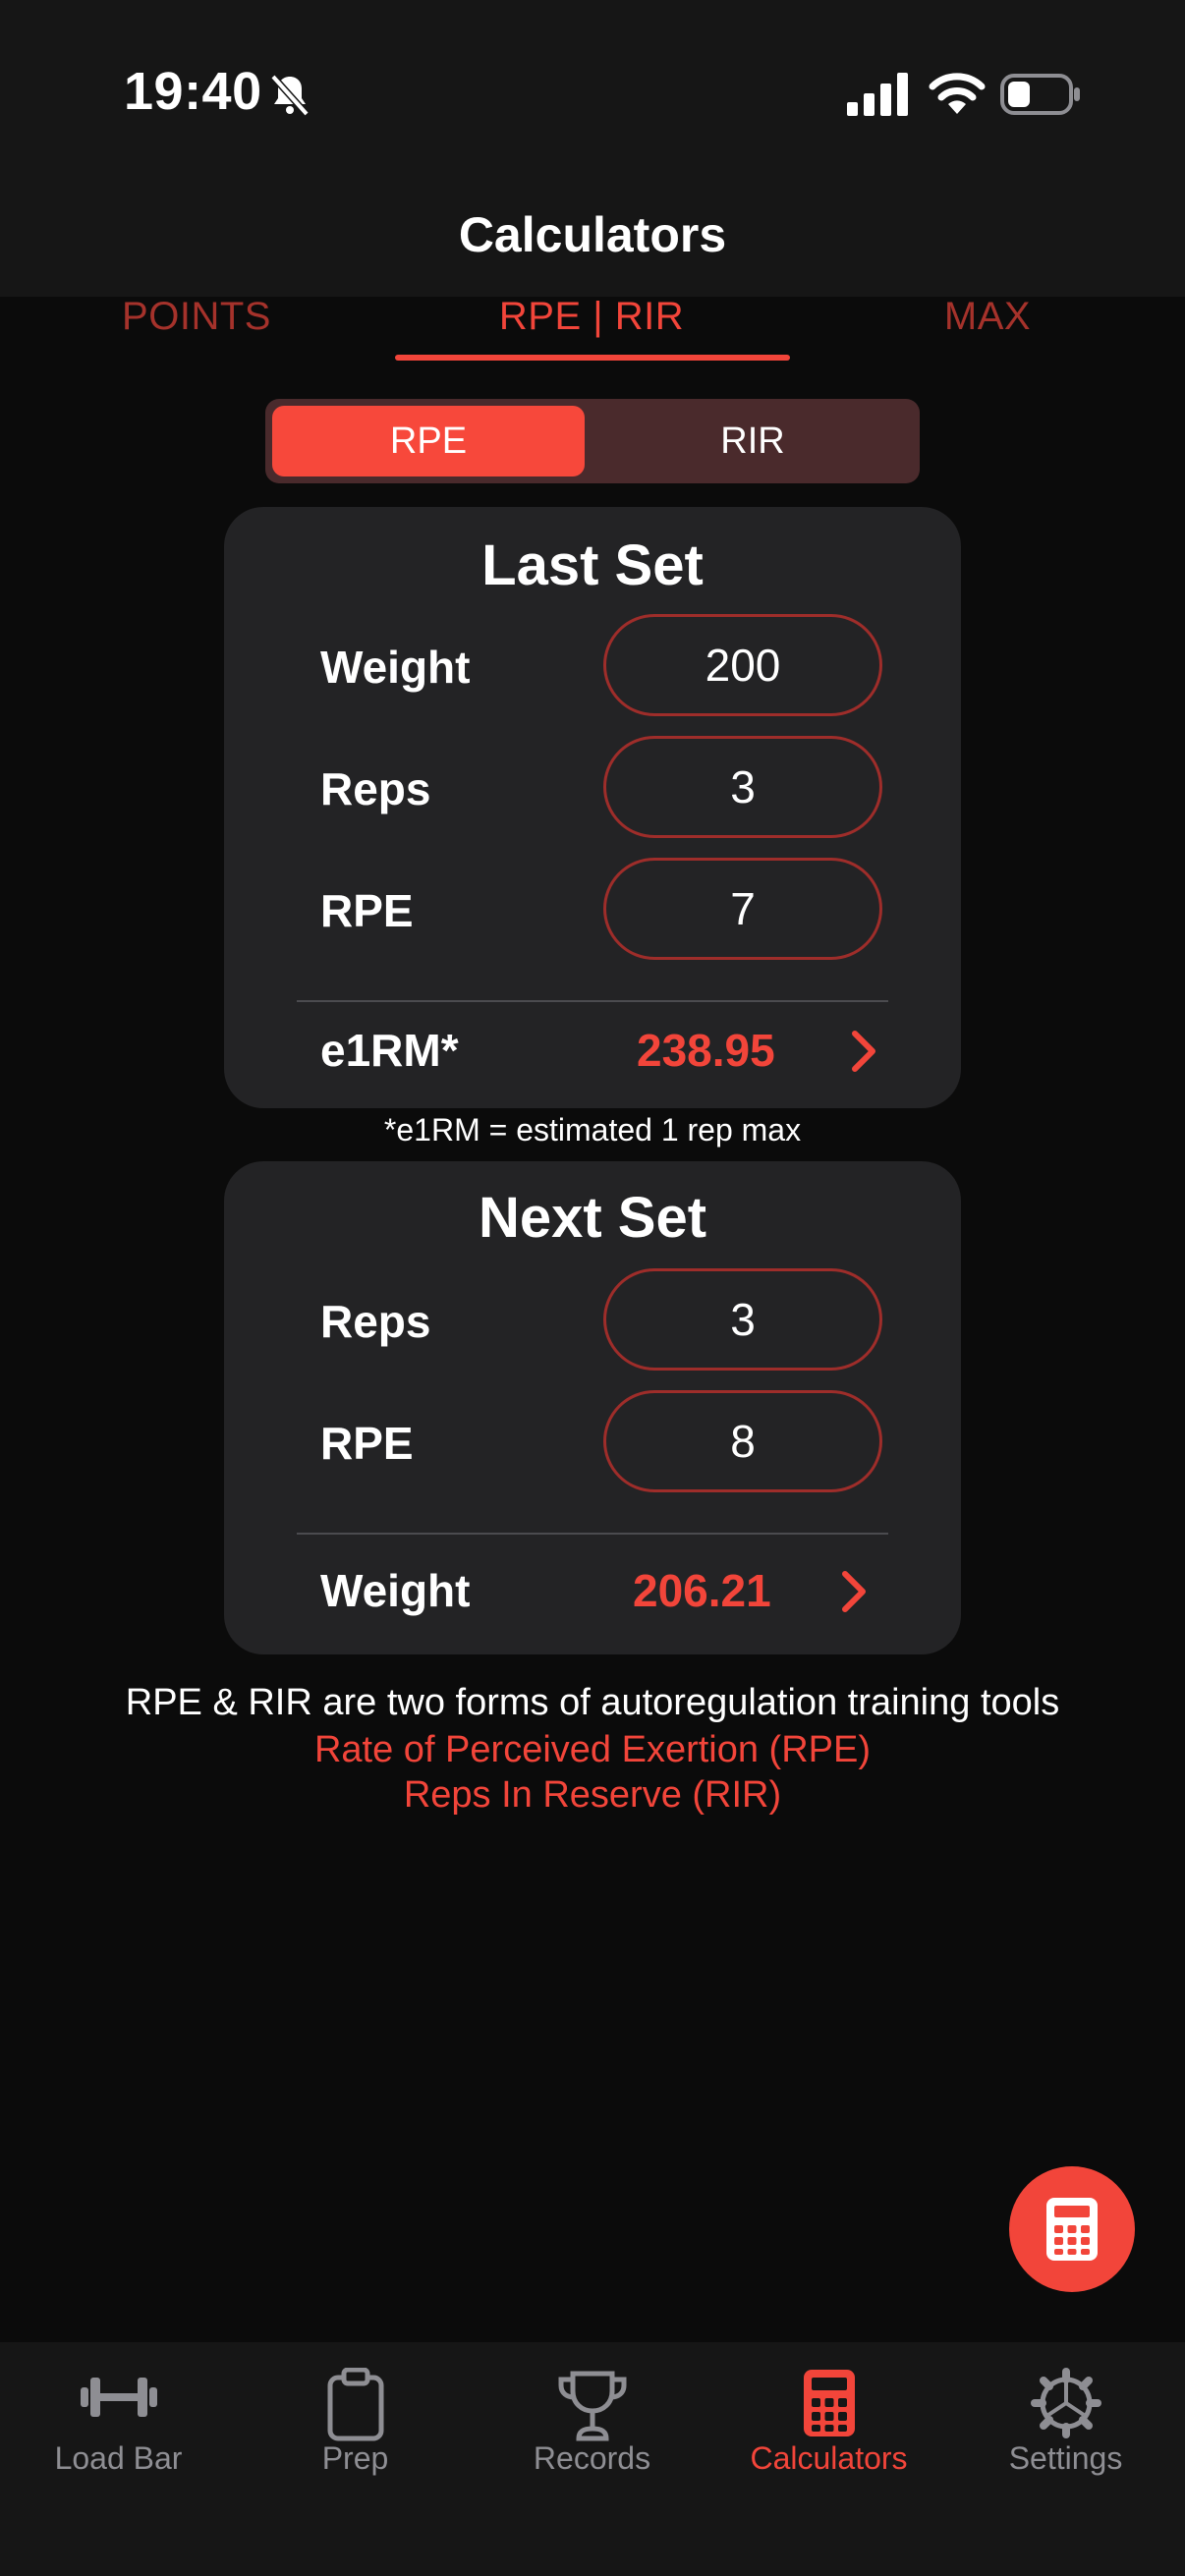 Image resolution: width=1185 pixels, height=2576 pixels. What do you see at coordinates (389, 1050) in the screenshot?
I see `e1rm-label: e1RM*` at bounding box center [389, 1050].